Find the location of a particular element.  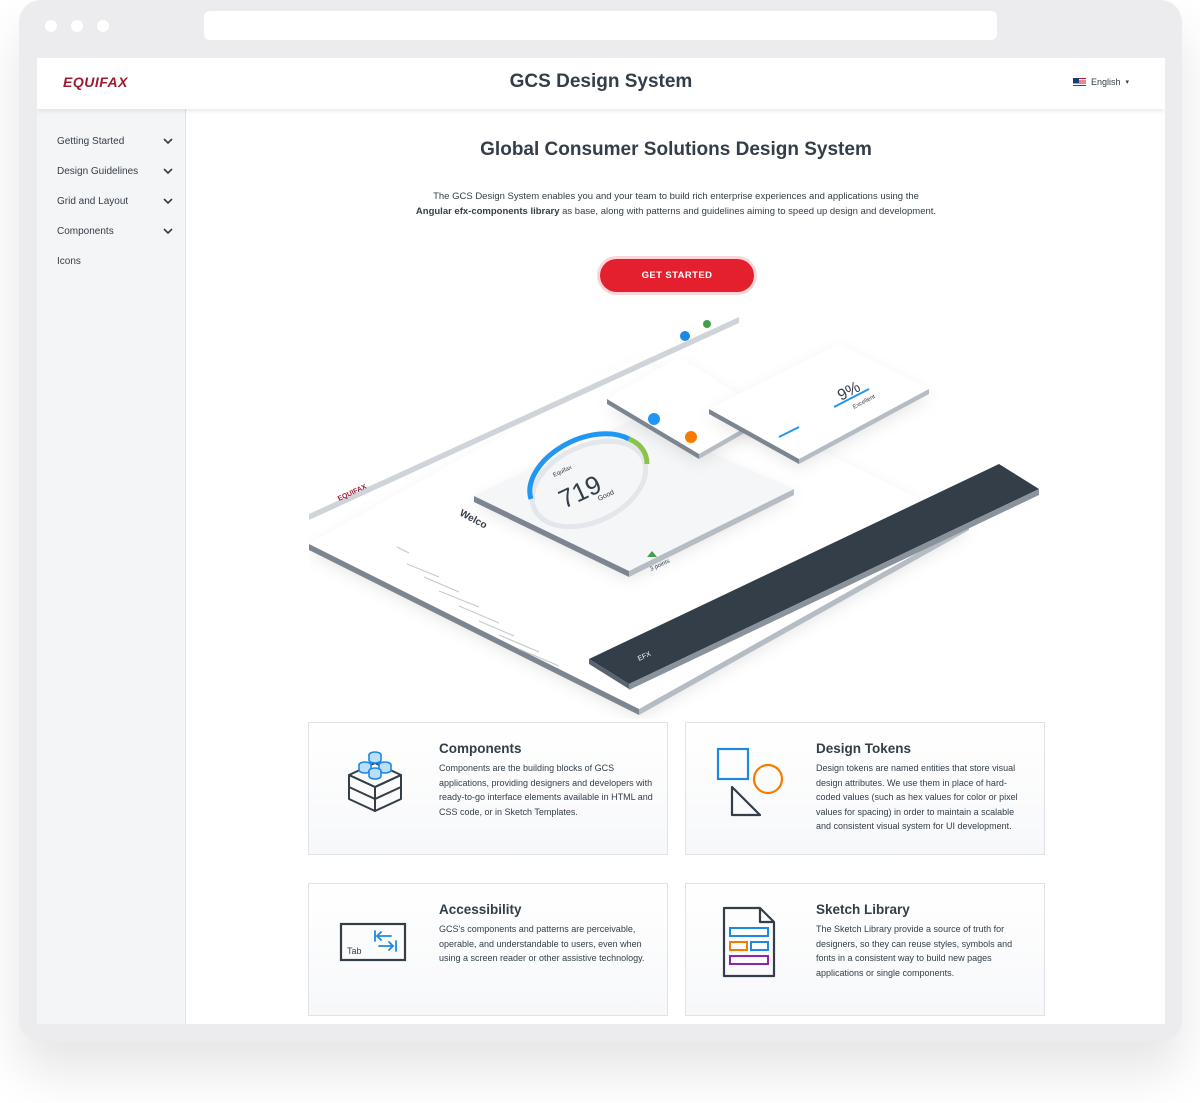

us-flag-icon is located at coordinates (1079, 82).